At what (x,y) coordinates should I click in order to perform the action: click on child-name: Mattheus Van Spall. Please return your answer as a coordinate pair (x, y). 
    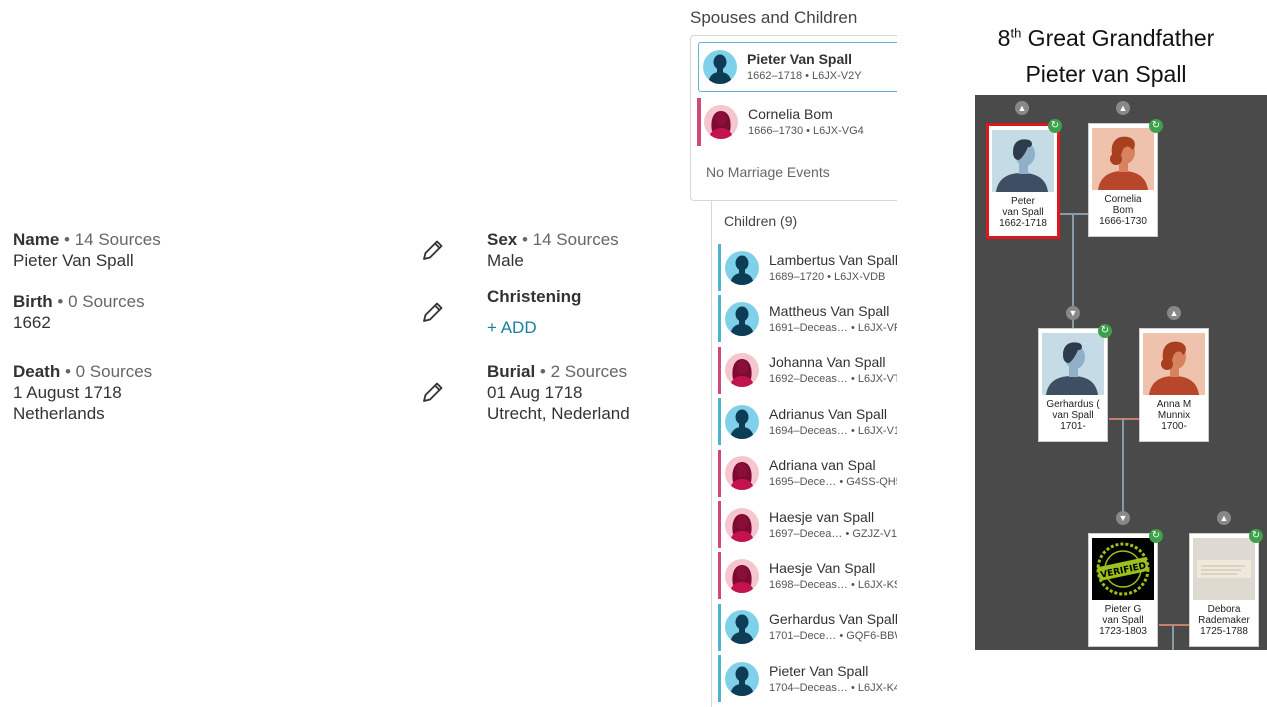
    Looking at the image, I should click on (829, 310).